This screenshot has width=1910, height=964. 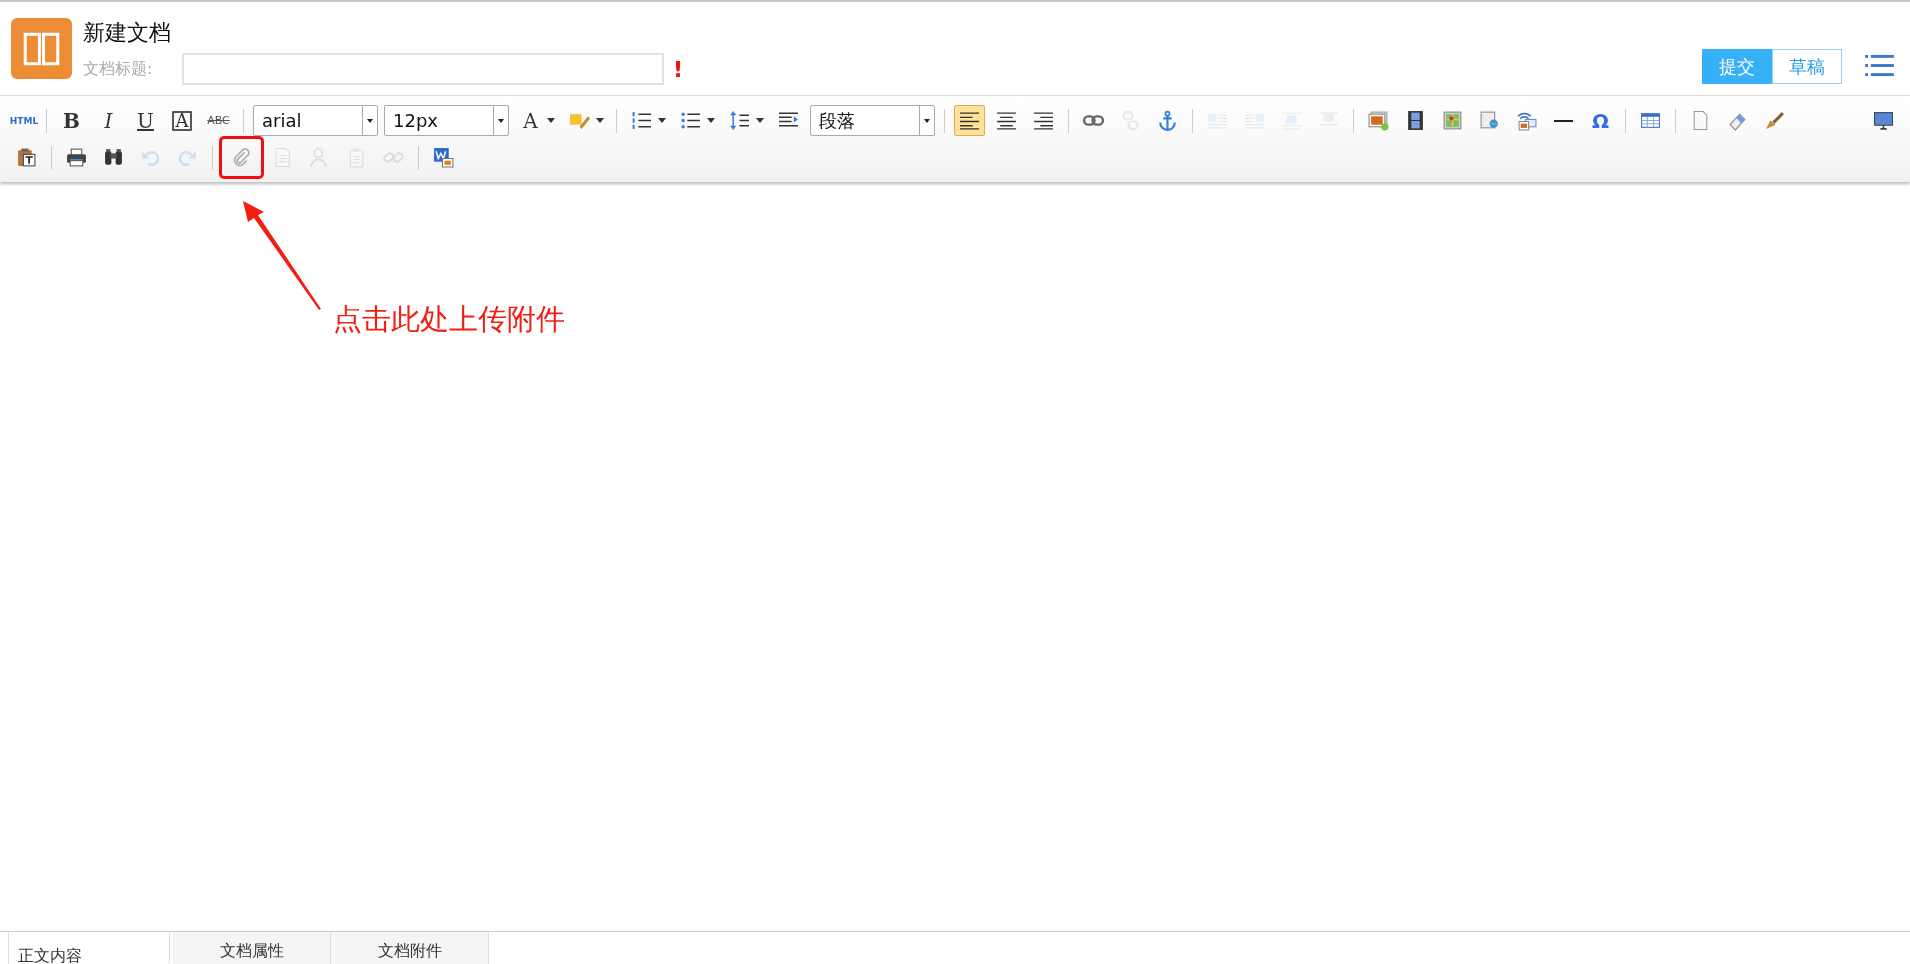 I want to click on italic-button: I, so click(x=108, y=120).